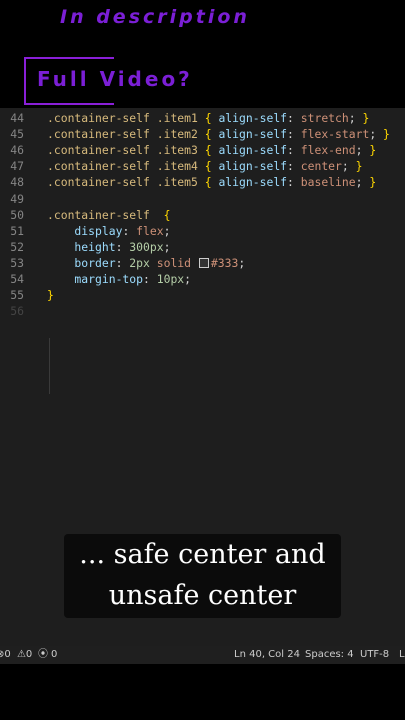 The height and width of the screenshot is (720, 405). I want to click on code-token: flex, so click(150, 230).